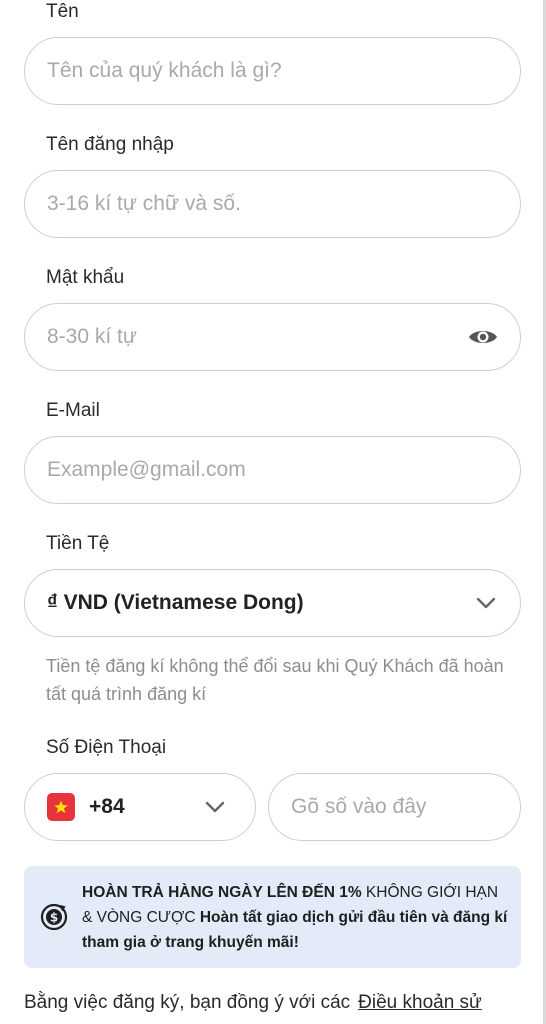 The width and height of the screenshot is (546, 1024). Describe the element at coordinates (272, 204) in the screenshot. I see `username-input: 3-16 kí tự chữ và số.` at that location.